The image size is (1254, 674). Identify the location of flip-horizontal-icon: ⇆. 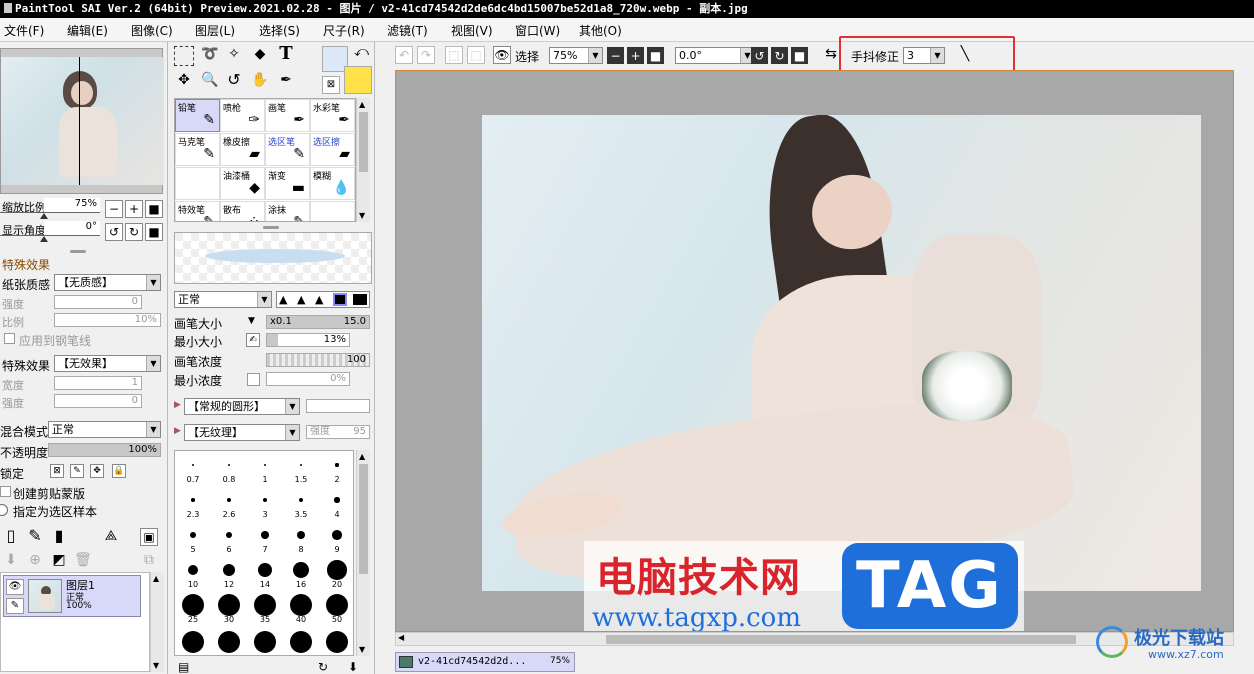
(831, 56).